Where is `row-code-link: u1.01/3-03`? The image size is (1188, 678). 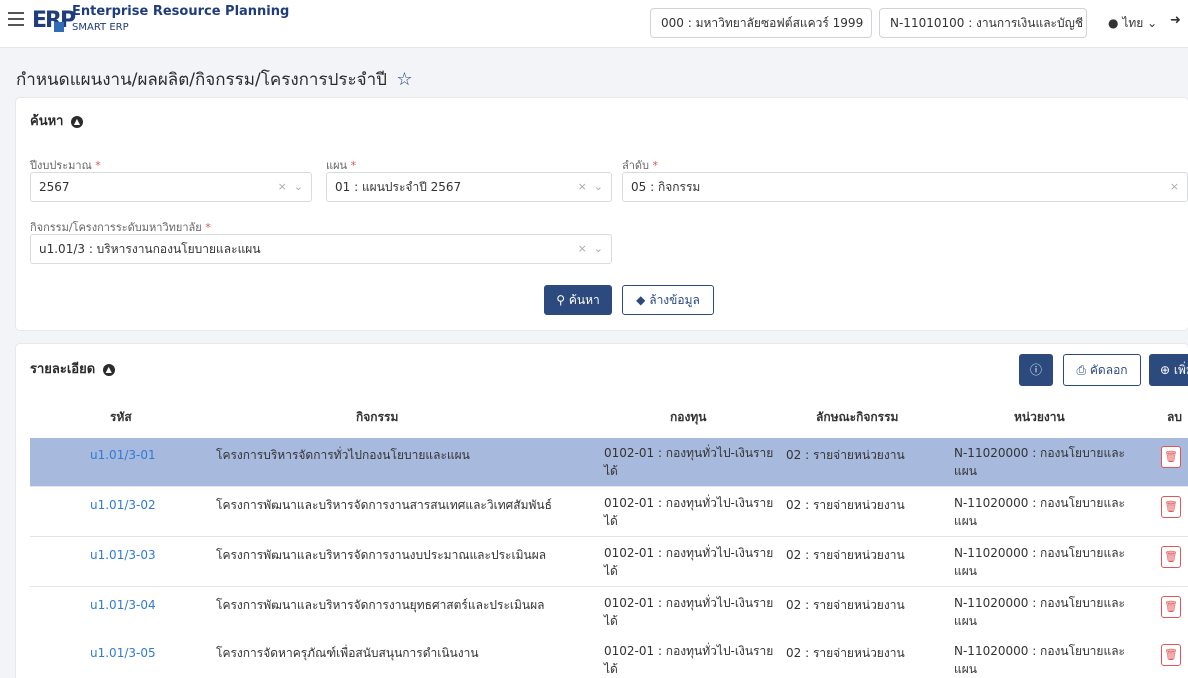
row-code-link: u1.01/3-03 is located at coordinates (123, 555).